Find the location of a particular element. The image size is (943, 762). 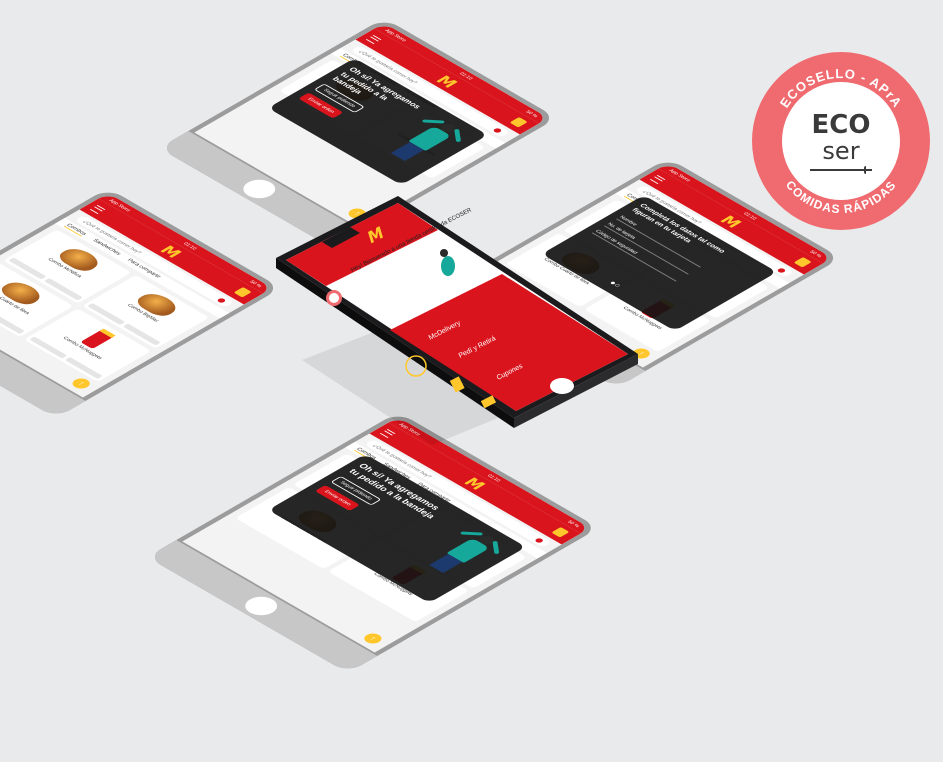

ecosello-badge: ECOSELLO - APrA COMIDAS RÁPIDAS ECO ser is located at coordinates (841, 141).